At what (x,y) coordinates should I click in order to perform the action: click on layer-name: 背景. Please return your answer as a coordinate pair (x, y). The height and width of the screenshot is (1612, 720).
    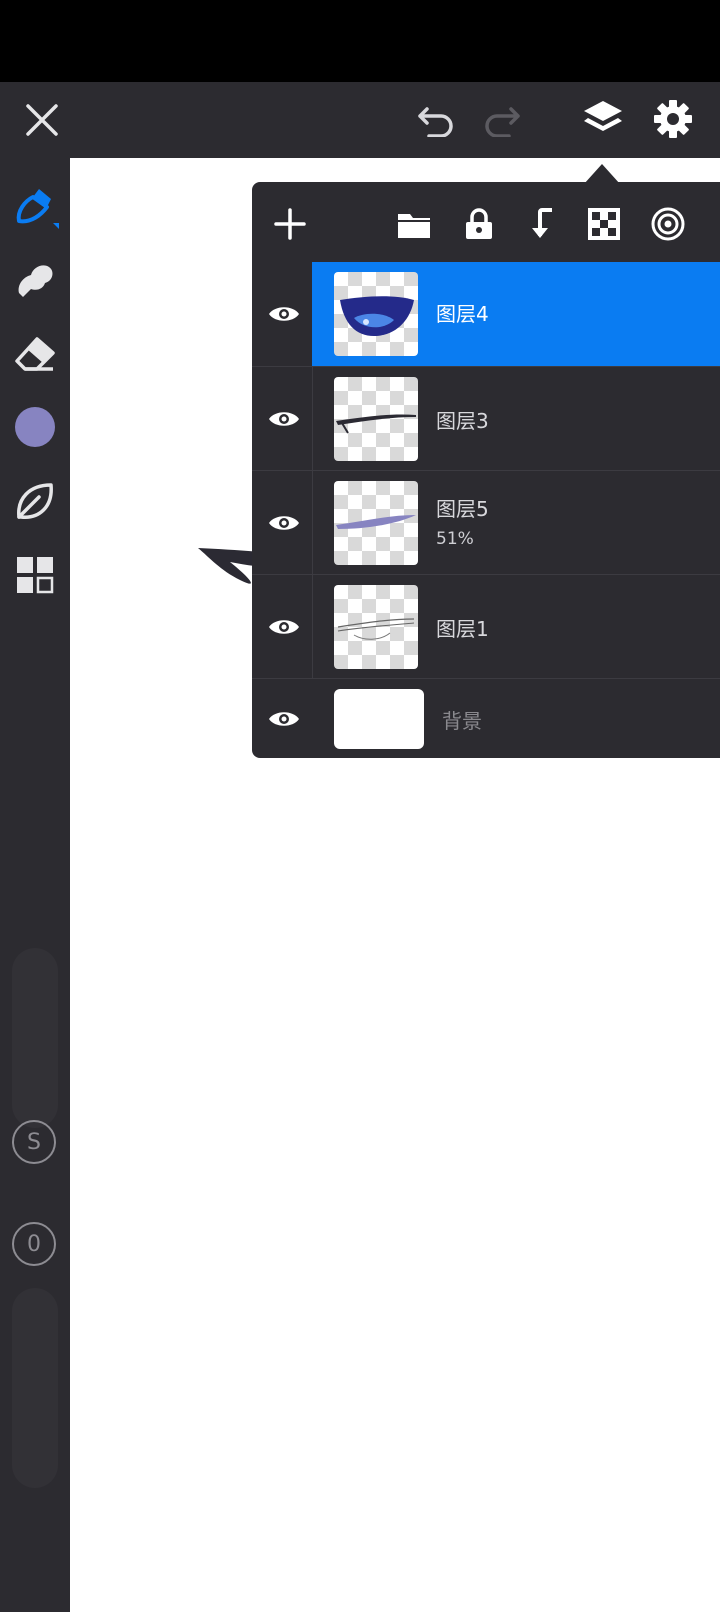
    Looking at the image, I should click on (462, 721).